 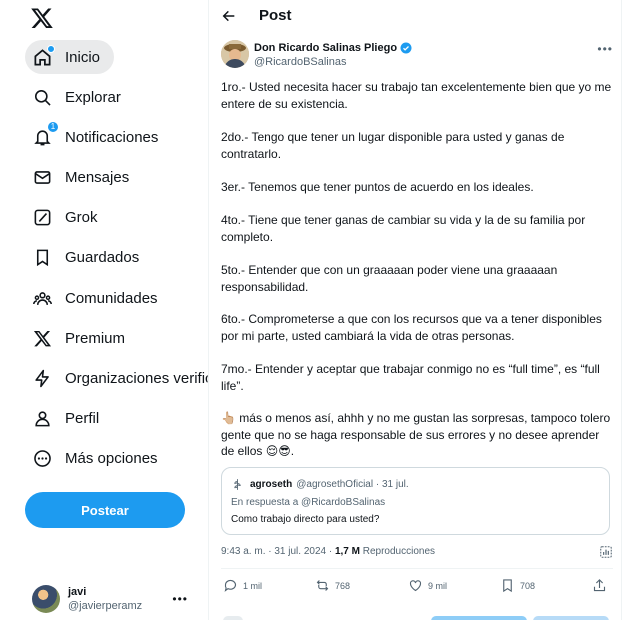 I want to click on reply-context: En respuesta a @RicardoBSalinas, so click(x=308, y=502).